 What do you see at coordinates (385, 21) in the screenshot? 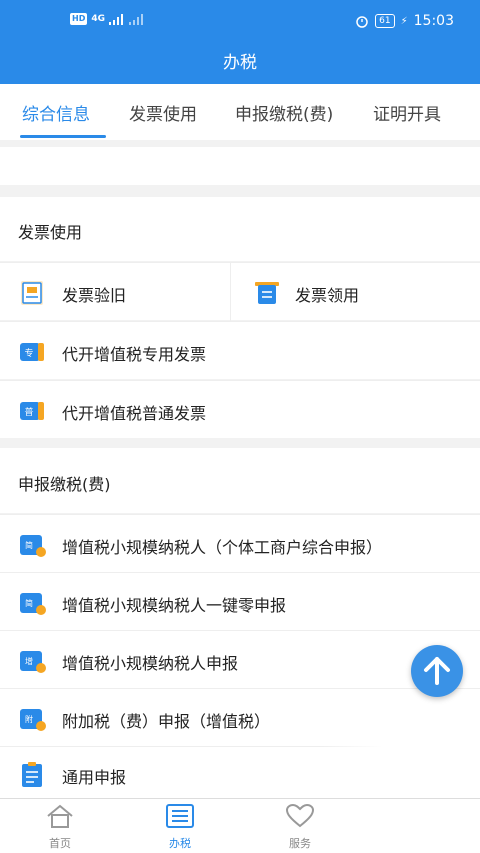
I see `battery-indicator: 61` at bounding box center [385, 21].